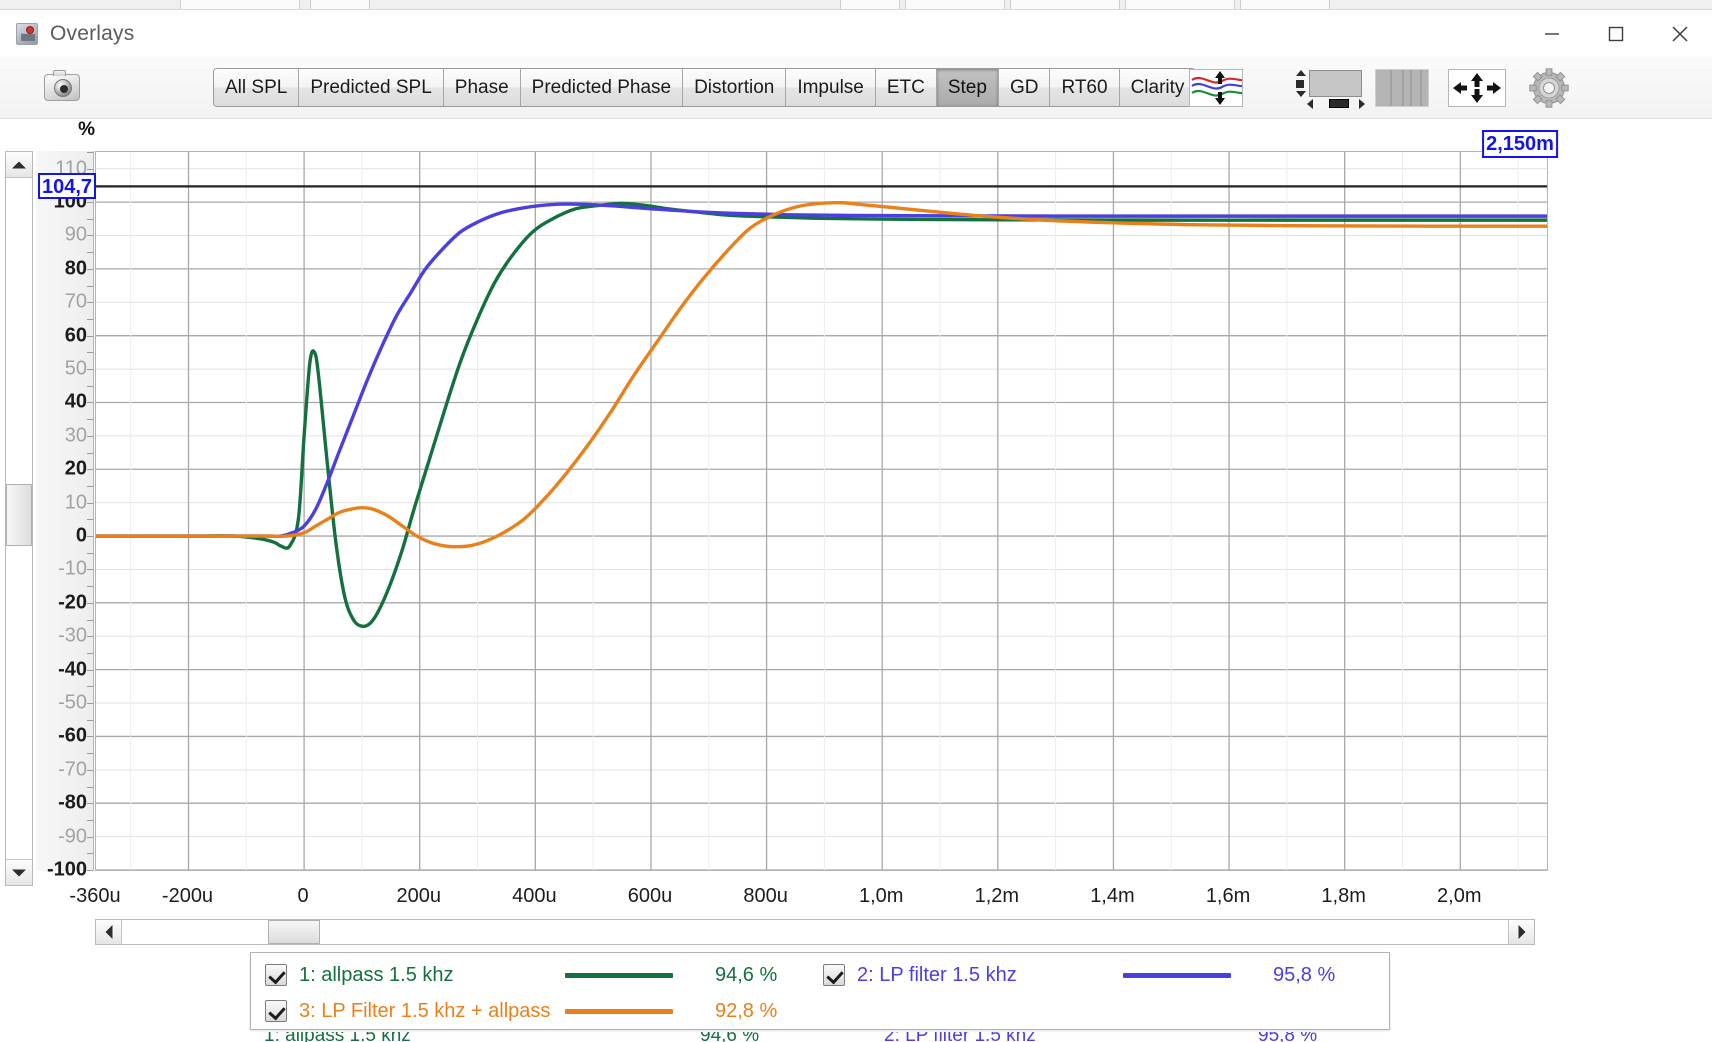 The image size is (1712, 1042). I want to click on y-tick-label: -70, so click(72, 769).